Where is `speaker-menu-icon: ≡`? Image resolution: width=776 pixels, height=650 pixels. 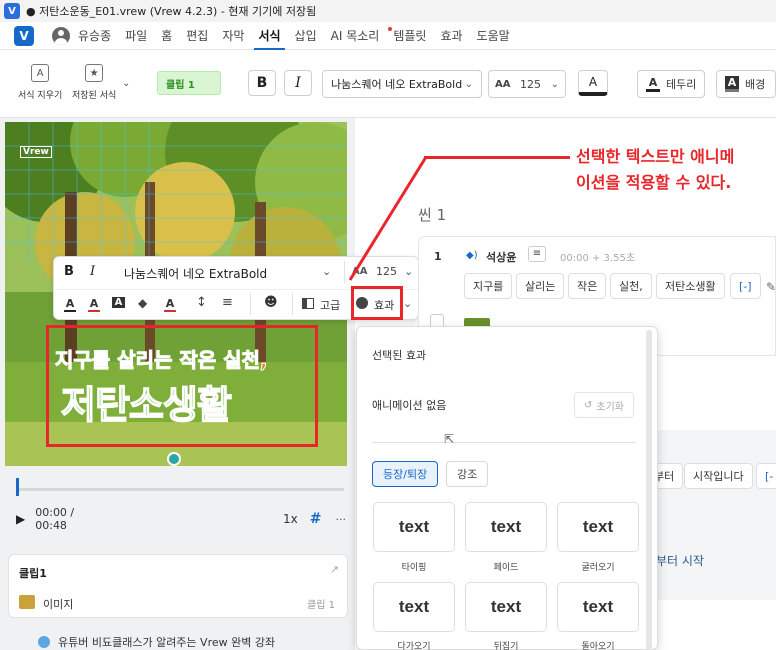
speaker-menu-icon: ≡ is located at coordinates (537, 254).